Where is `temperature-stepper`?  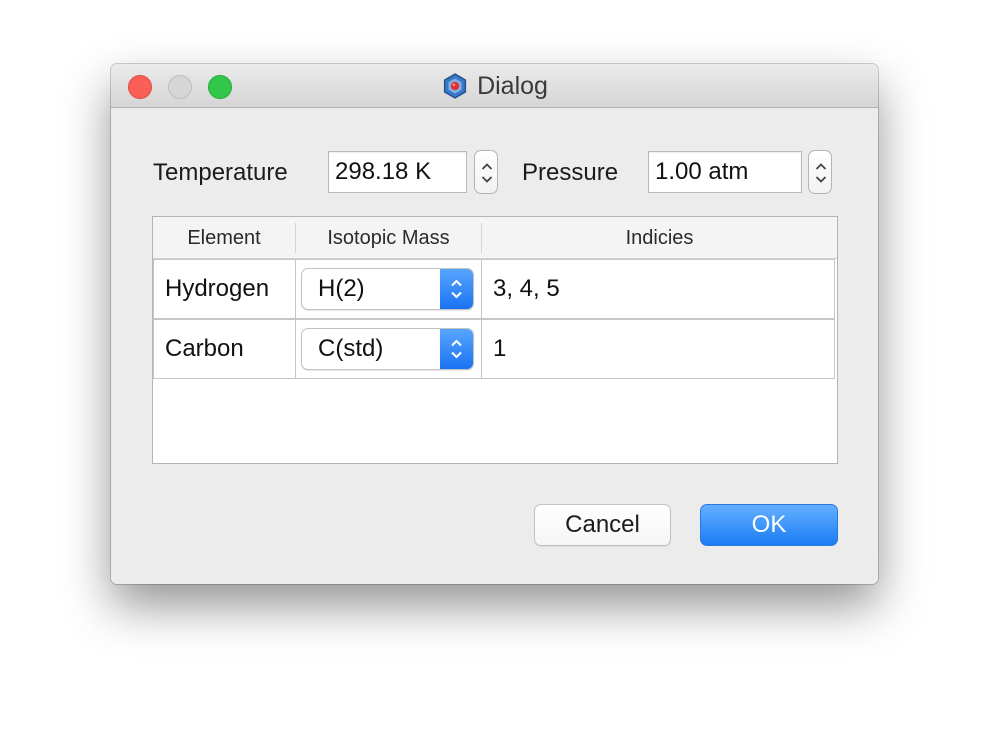
temperature-stepper is located at coordinates (486, 172).